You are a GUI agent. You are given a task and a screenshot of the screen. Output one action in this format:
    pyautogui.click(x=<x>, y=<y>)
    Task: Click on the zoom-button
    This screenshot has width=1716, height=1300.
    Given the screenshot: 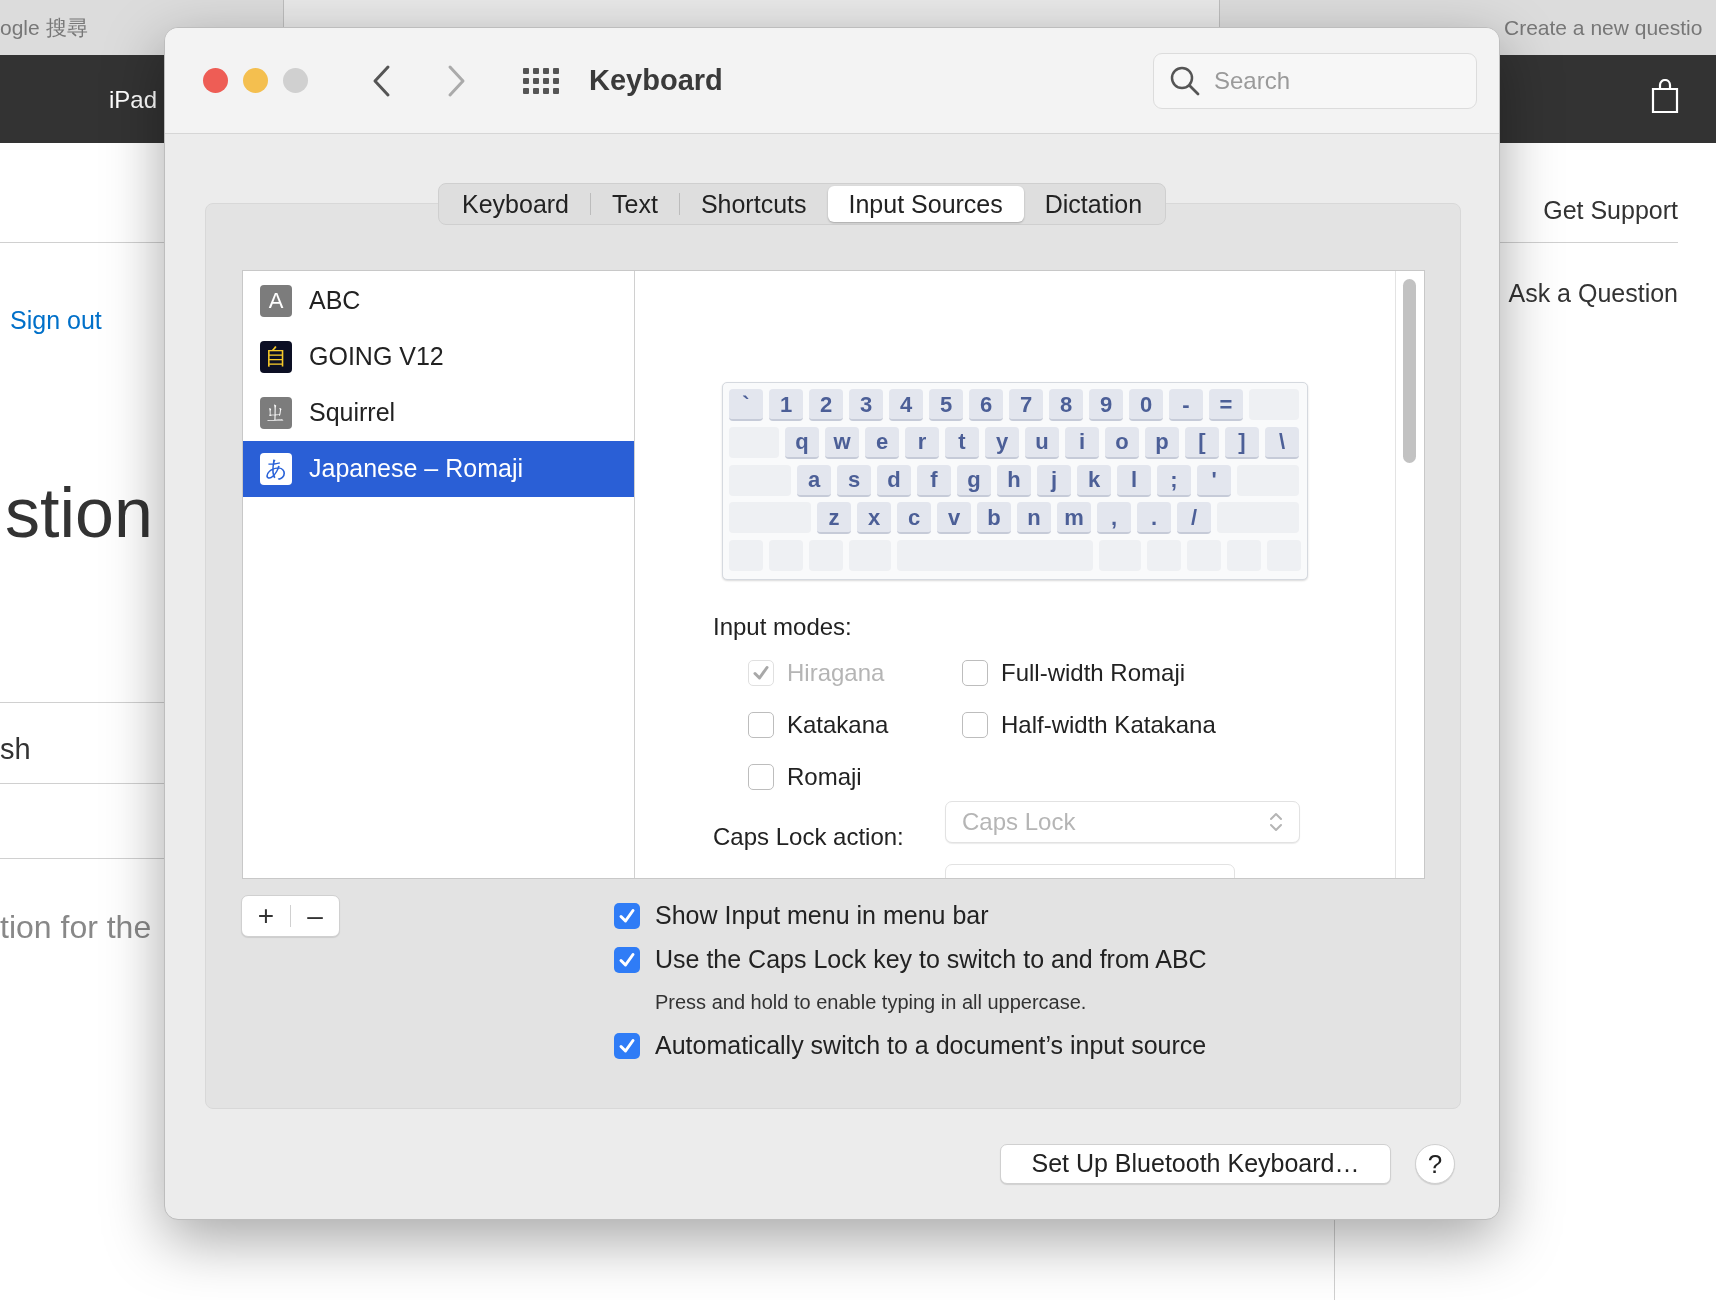 What is the action you would take?
    pyautogui.click(x=295, y=80)
    